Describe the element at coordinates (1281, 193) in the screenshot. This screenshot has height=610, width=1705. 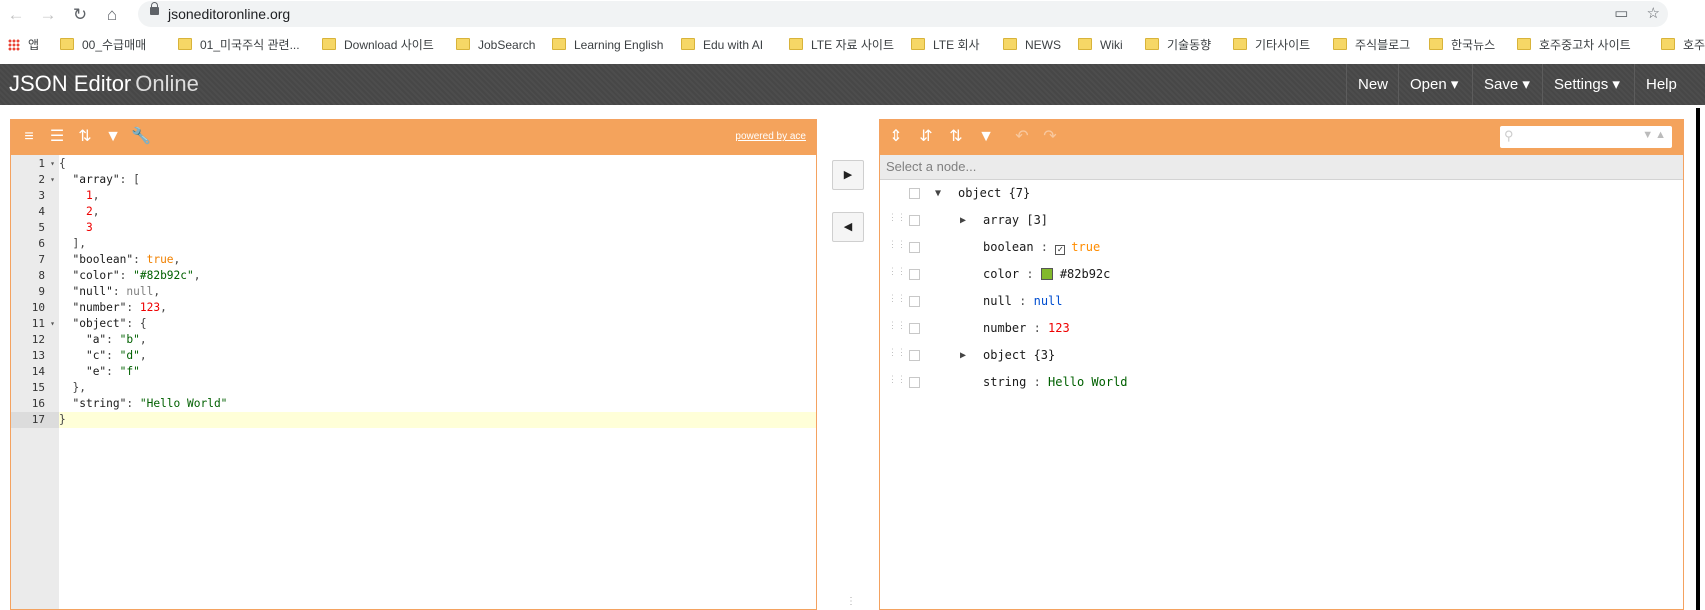
I see `tree-node: ▼ object {7}` at that location.